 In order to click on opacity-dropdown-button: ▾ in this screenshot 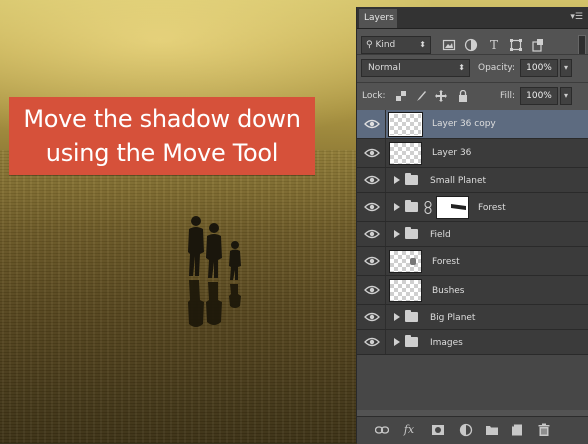, I will do `click(566, 68)`.